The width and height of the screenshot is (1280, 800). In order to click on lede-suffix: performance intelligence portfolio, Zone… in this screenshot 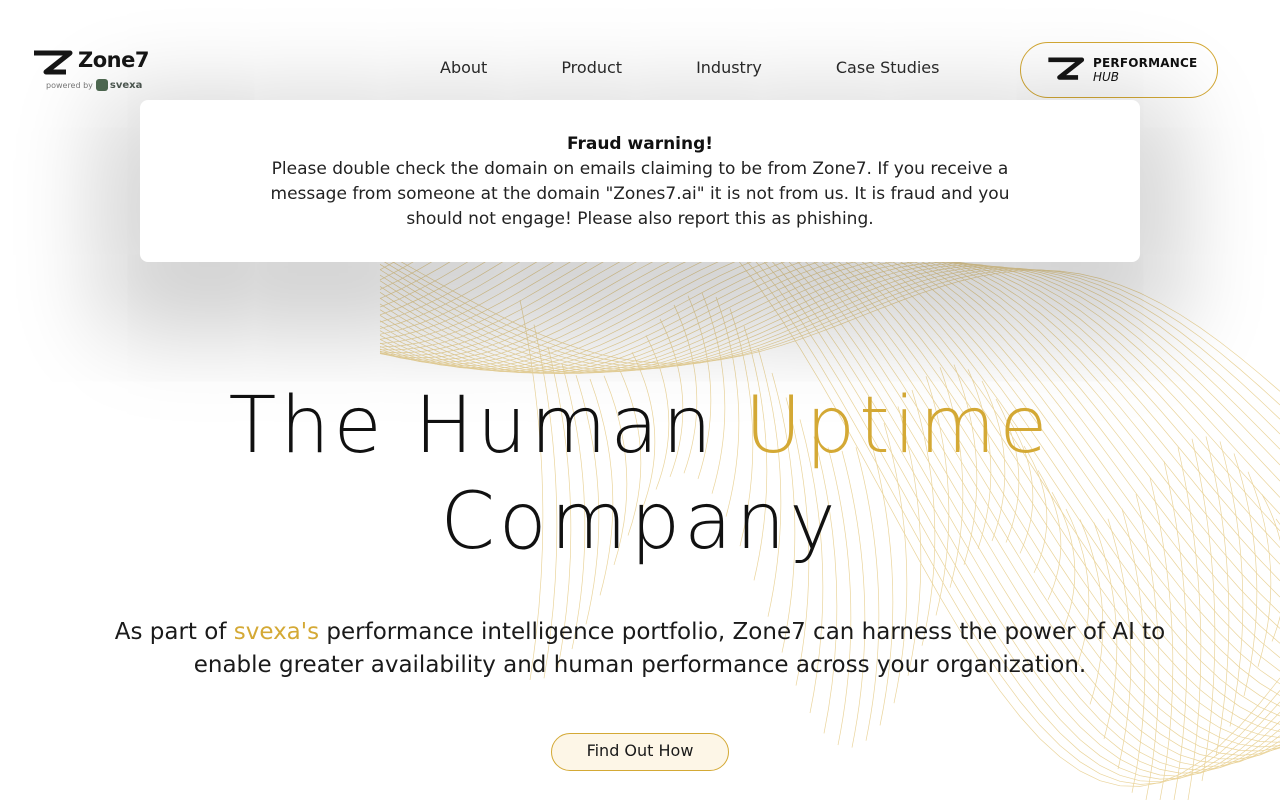, I will do `click(679, 648)`.